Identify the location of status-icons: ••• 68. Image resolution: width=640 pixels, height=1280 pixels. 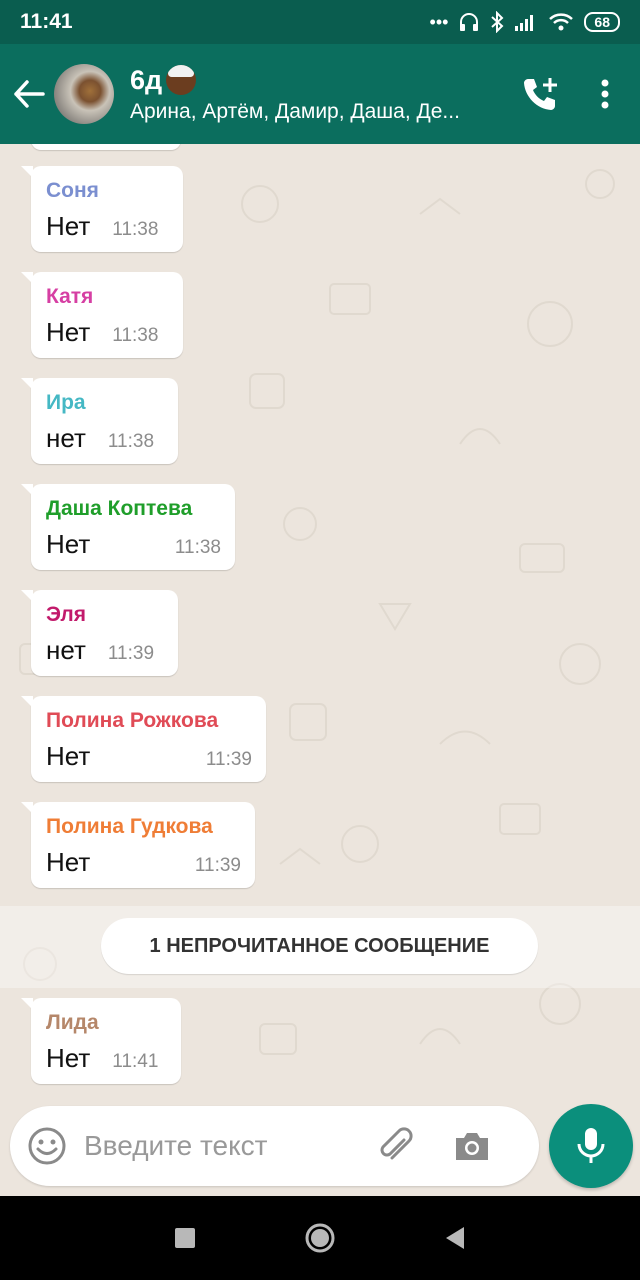
(525, 22).